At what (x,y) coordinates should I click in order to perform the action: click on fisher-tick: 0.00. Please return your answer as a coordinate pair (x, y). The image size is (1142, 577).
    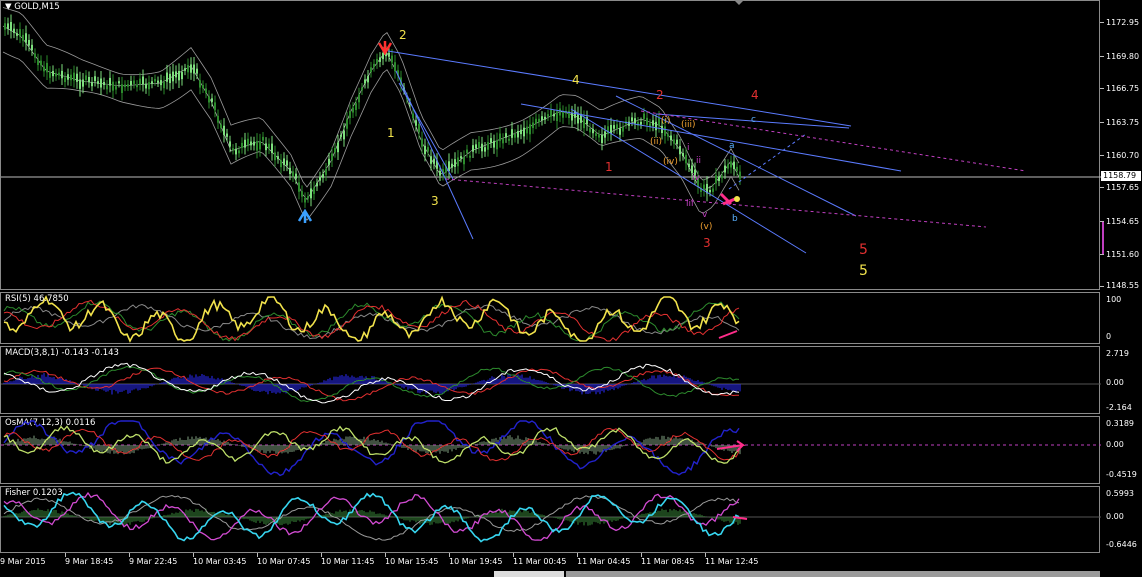
    Looking at the image, I should click on (1115, 516).